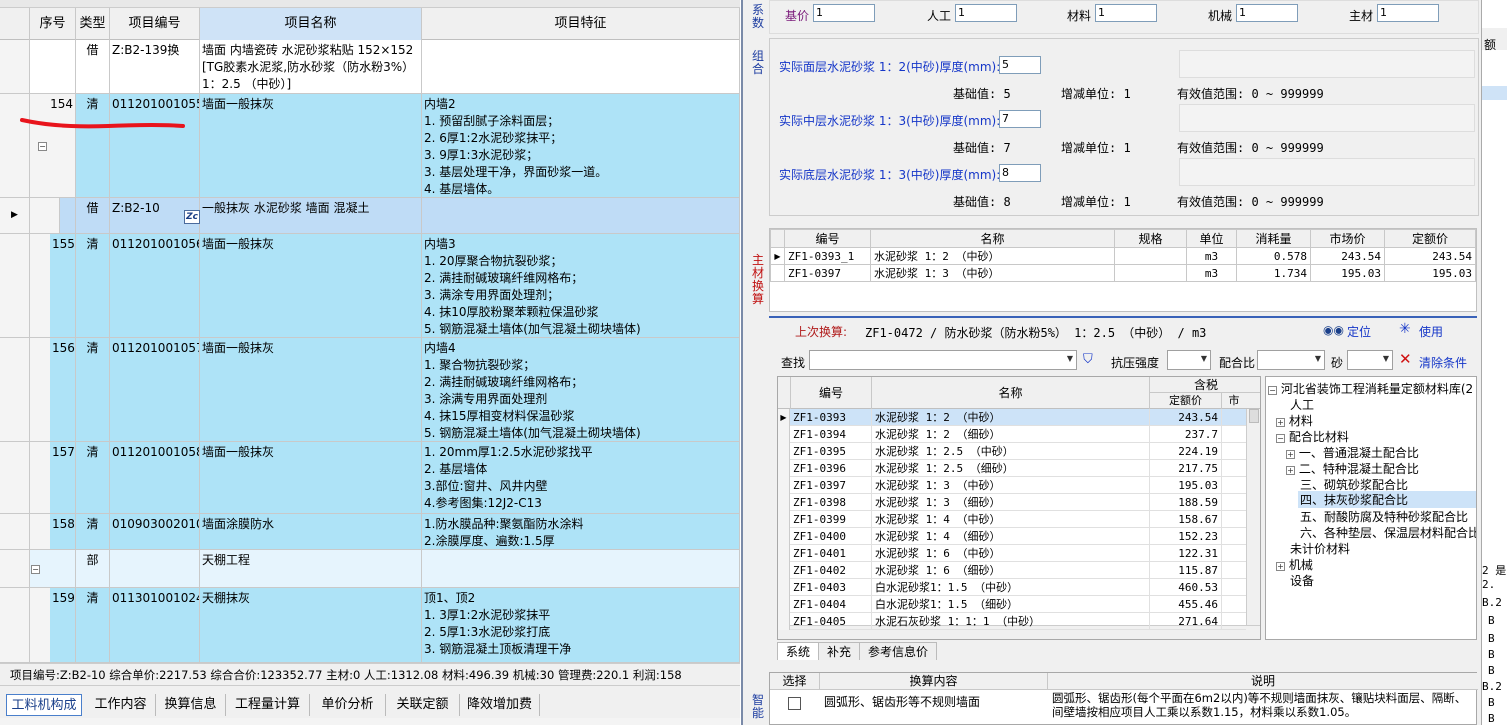  I want to click on use-button: 使用, so click(1431, 331).